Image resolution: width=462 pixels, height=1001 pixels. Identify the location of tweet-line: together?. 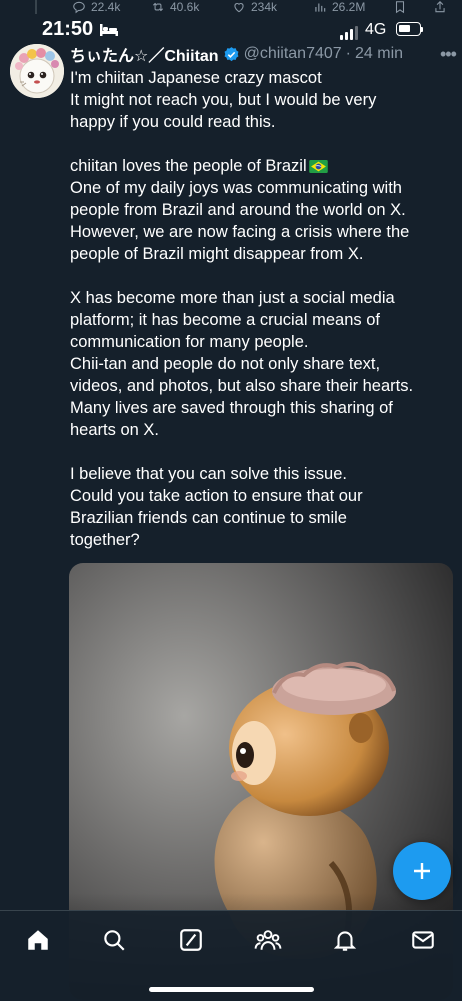
(105, 540).